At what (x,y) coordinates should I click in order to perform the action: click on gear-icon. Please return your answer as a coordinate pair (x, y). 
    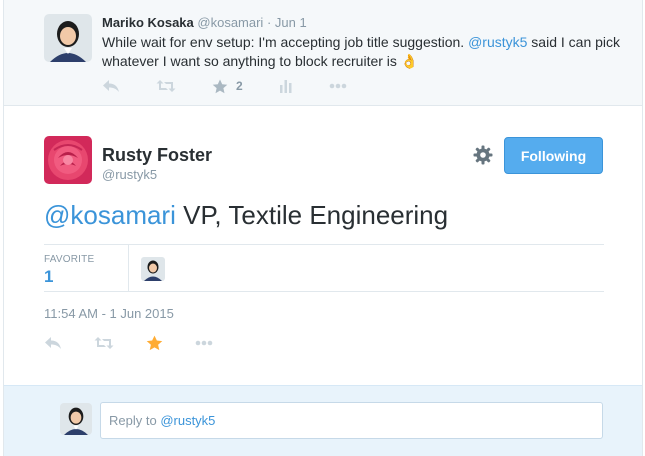
    Looking at the image, I should click on (483, 157).